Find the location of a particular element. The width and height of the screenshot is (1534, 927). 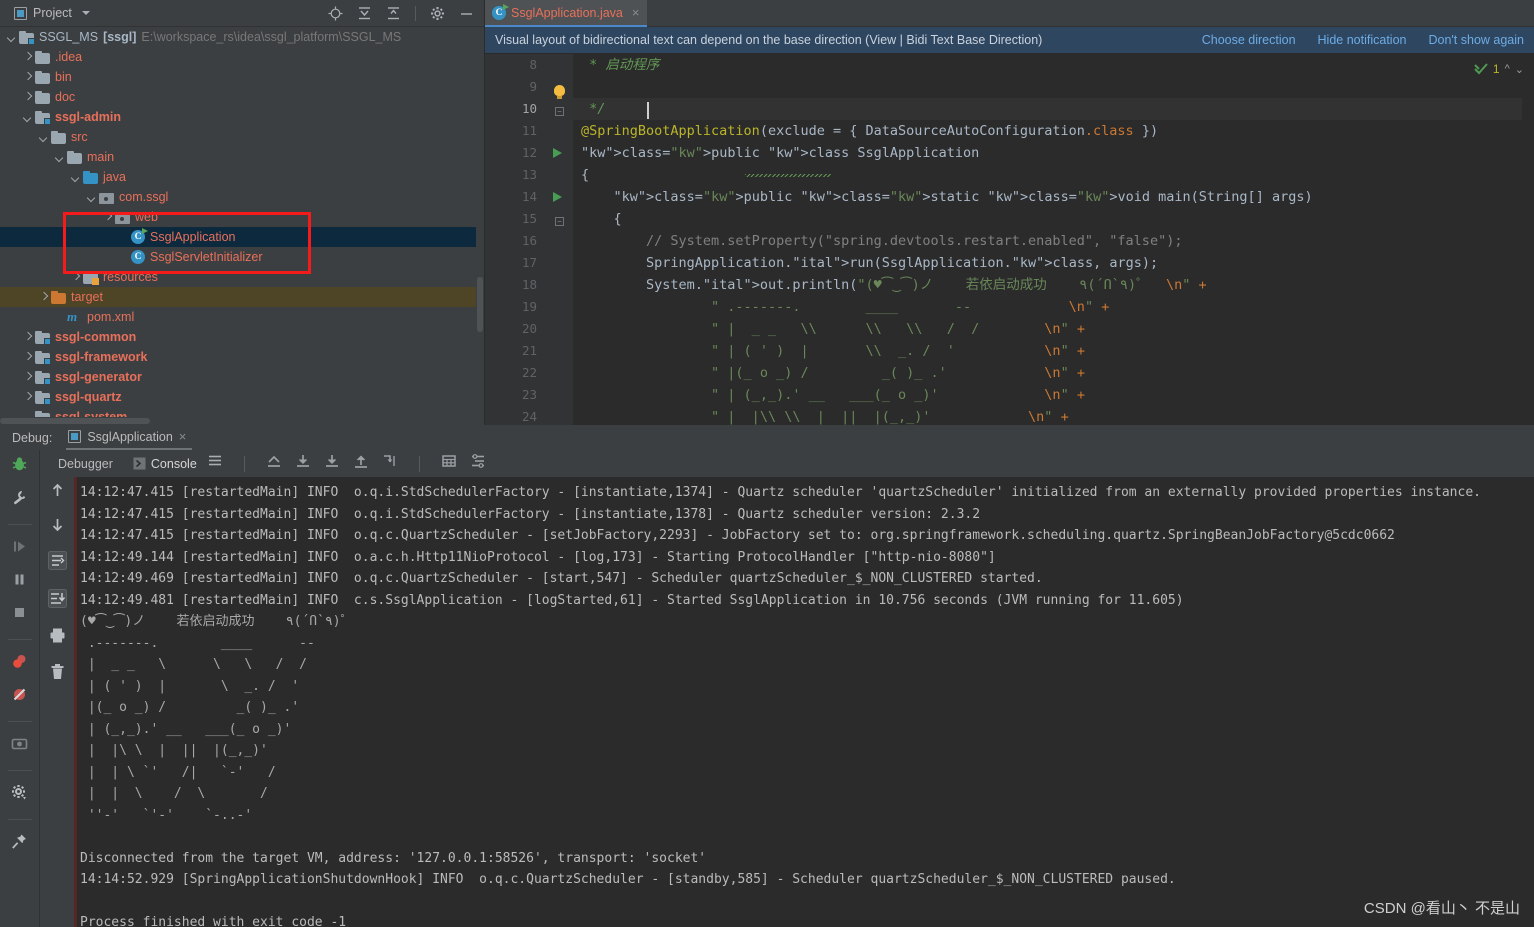

soft-wrap-icon is located at coordinates (57, 563).